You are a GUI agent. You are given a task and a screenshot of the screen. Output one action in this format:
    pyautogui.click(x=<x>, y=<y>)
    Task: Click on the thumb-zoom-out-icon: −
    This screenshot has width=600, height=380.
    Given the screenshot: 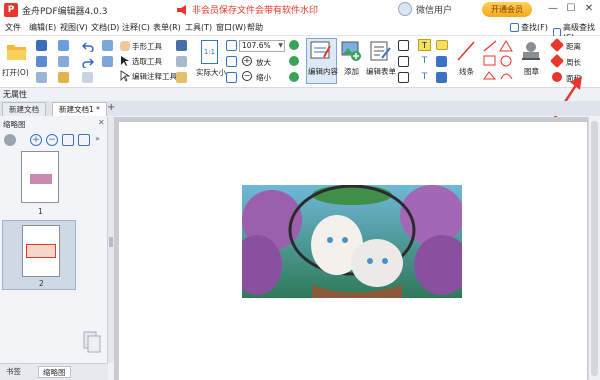 What is the action you would take?
    pyautogui.click(x=52, y=140)
    